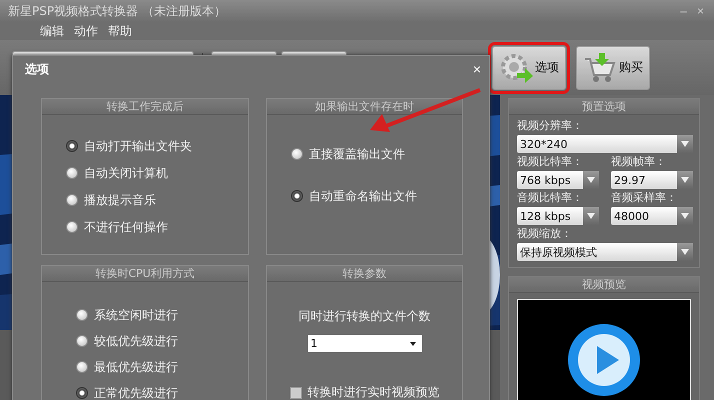 This screenshot has width=714, height=400. Describe the element at coordinates (52, 31) in the screenshot. I see `menu-item: 编辑` at that location.